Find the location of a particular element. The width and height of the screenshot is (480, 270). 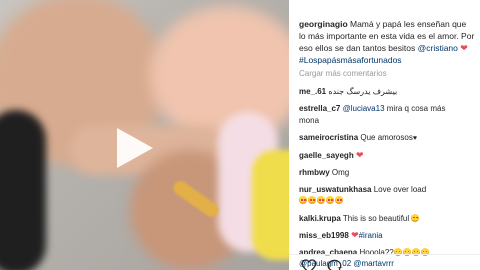

comment-username: kalki.krupa is located at coordinates (320, 218).